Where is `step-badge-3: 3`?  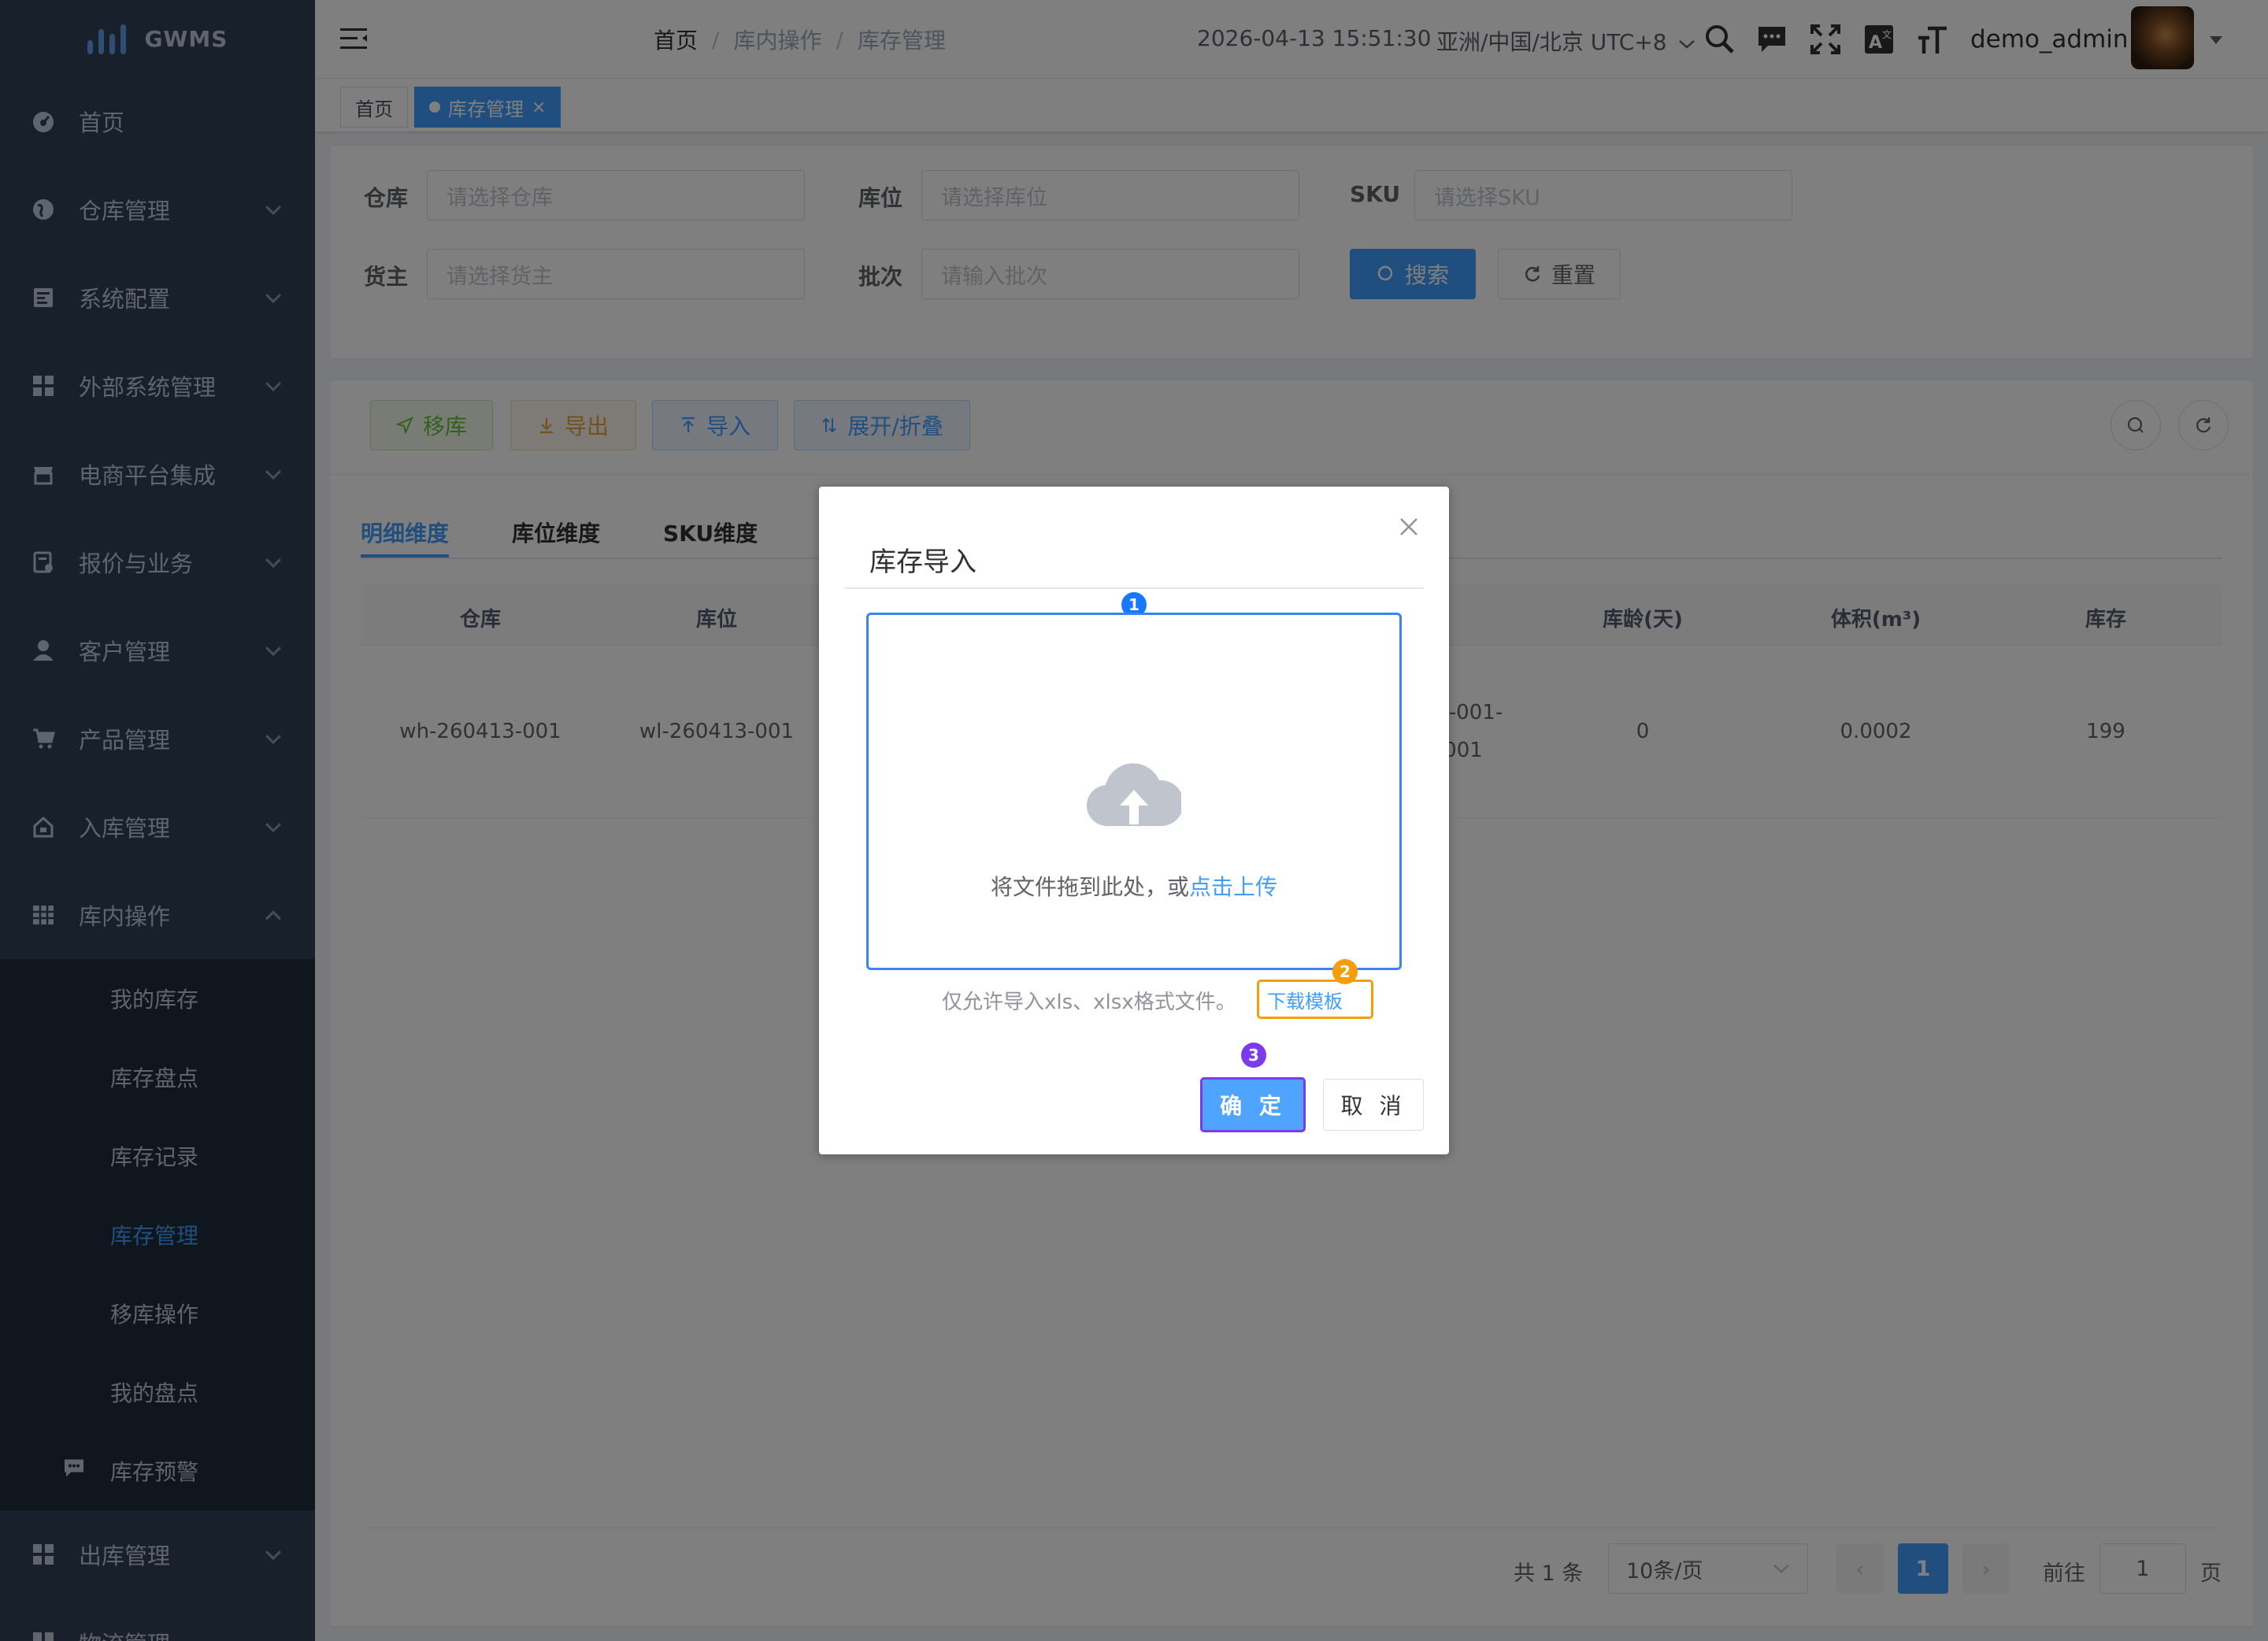
step-badge-3: 3 is located at coordinates (1253, 1055).